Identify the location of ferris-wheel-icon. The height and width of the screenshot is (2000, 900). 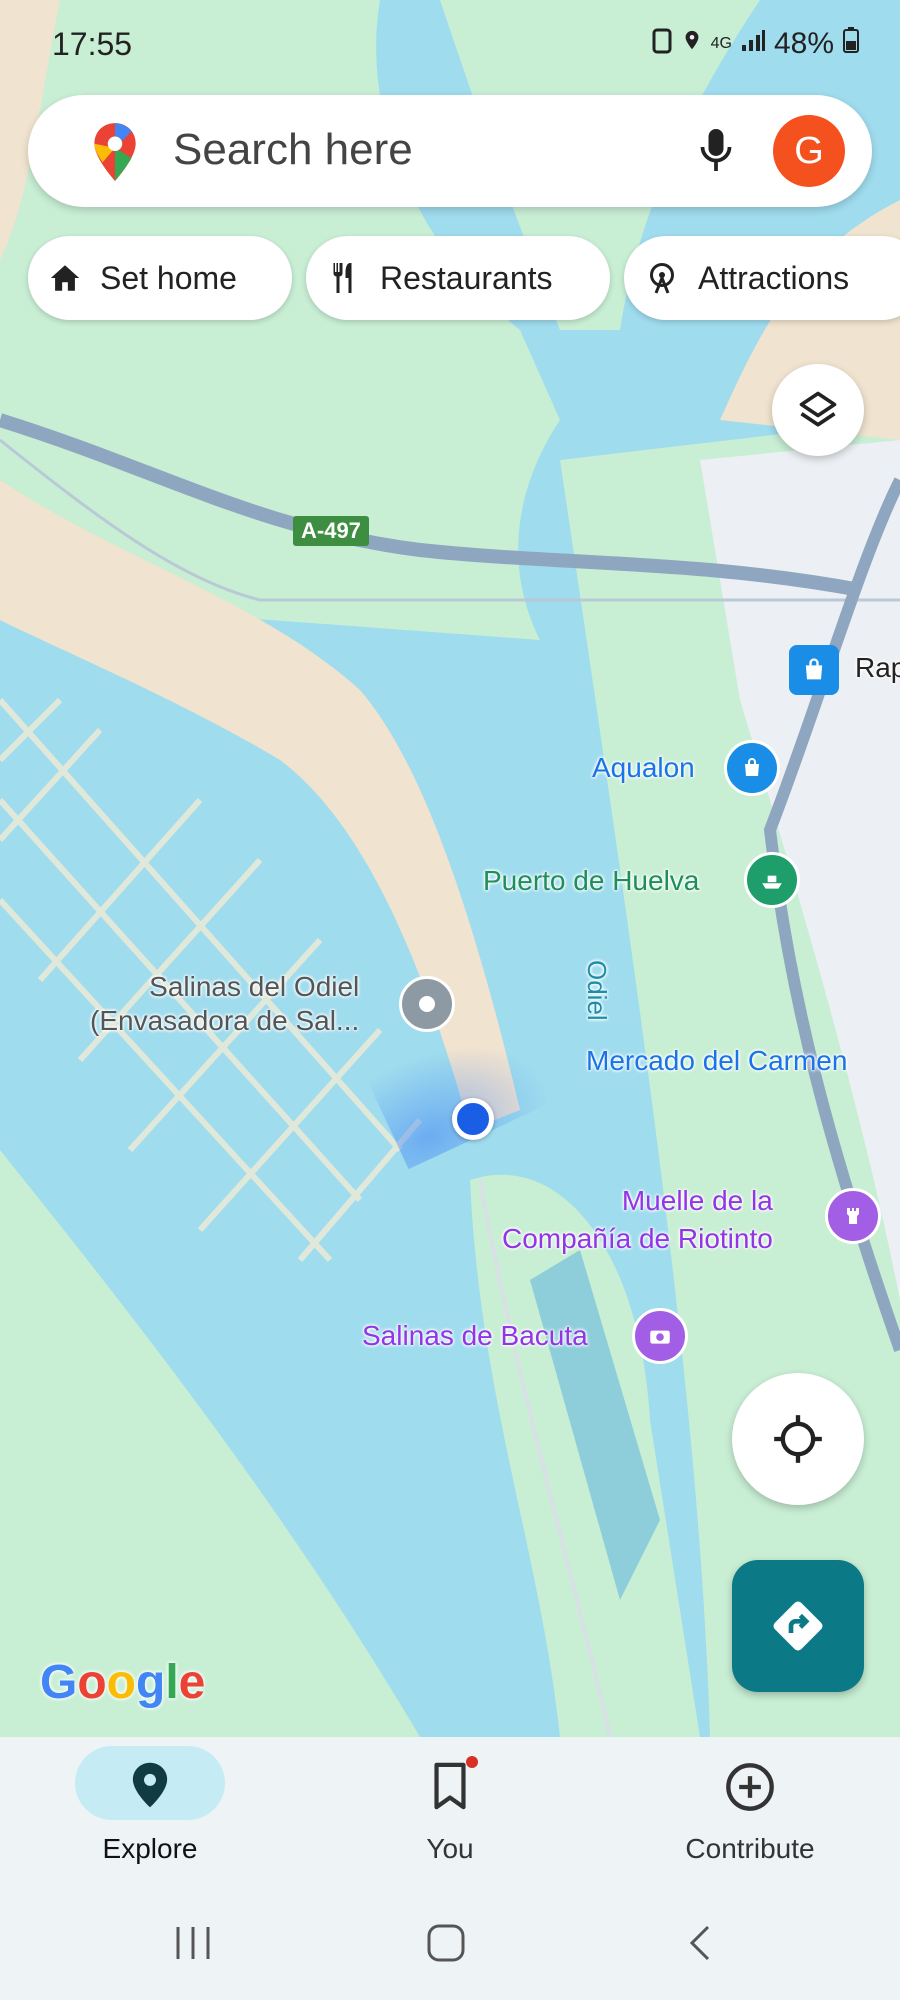
(662, 278).